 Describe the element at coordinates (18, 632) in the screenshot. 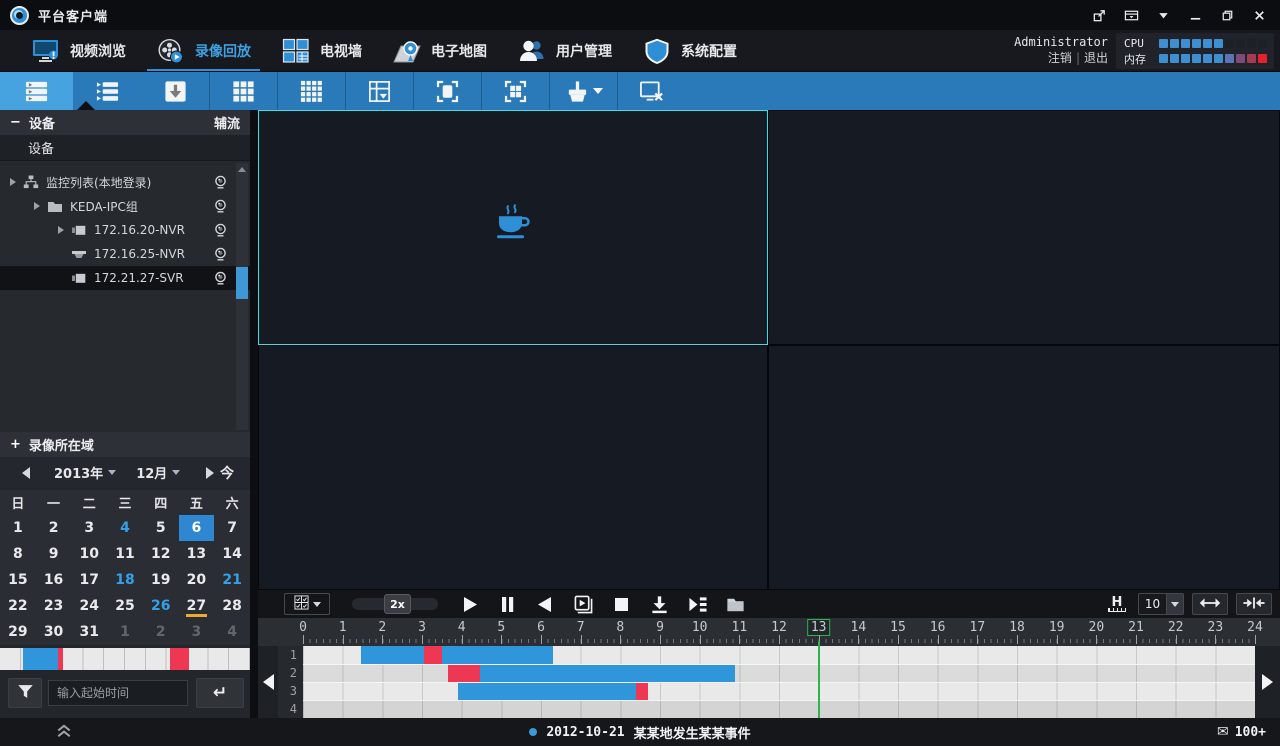

I see `calendar-day: 29` at that location.